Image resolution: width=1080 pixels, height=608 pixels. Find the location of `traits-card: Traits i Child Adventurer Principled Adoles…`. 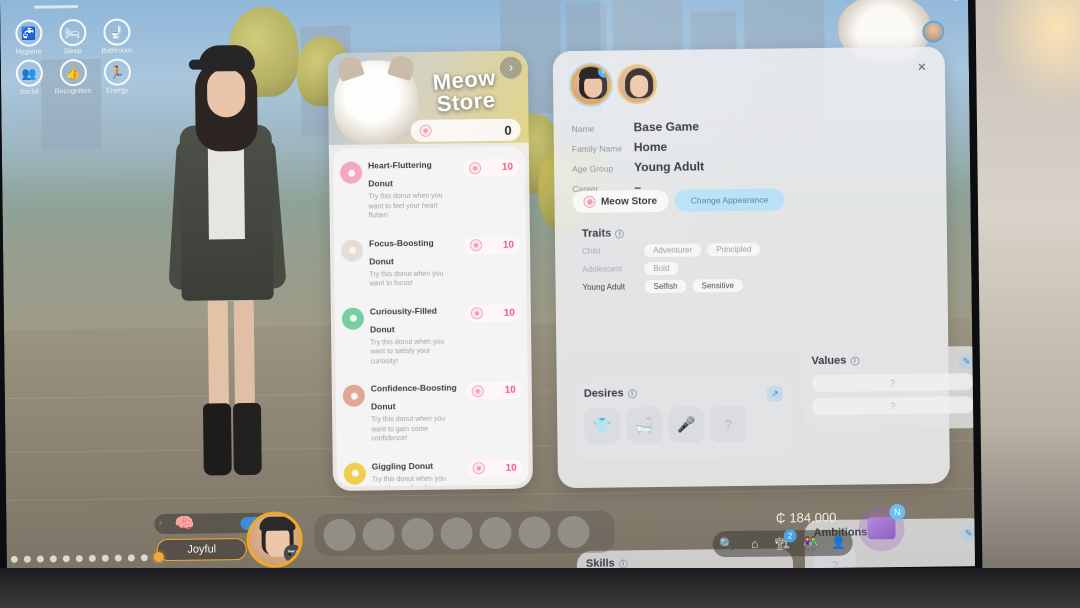

traits-card: Traits i Child Adventurer Principled Adoles… is located at coordinates (681, 256).